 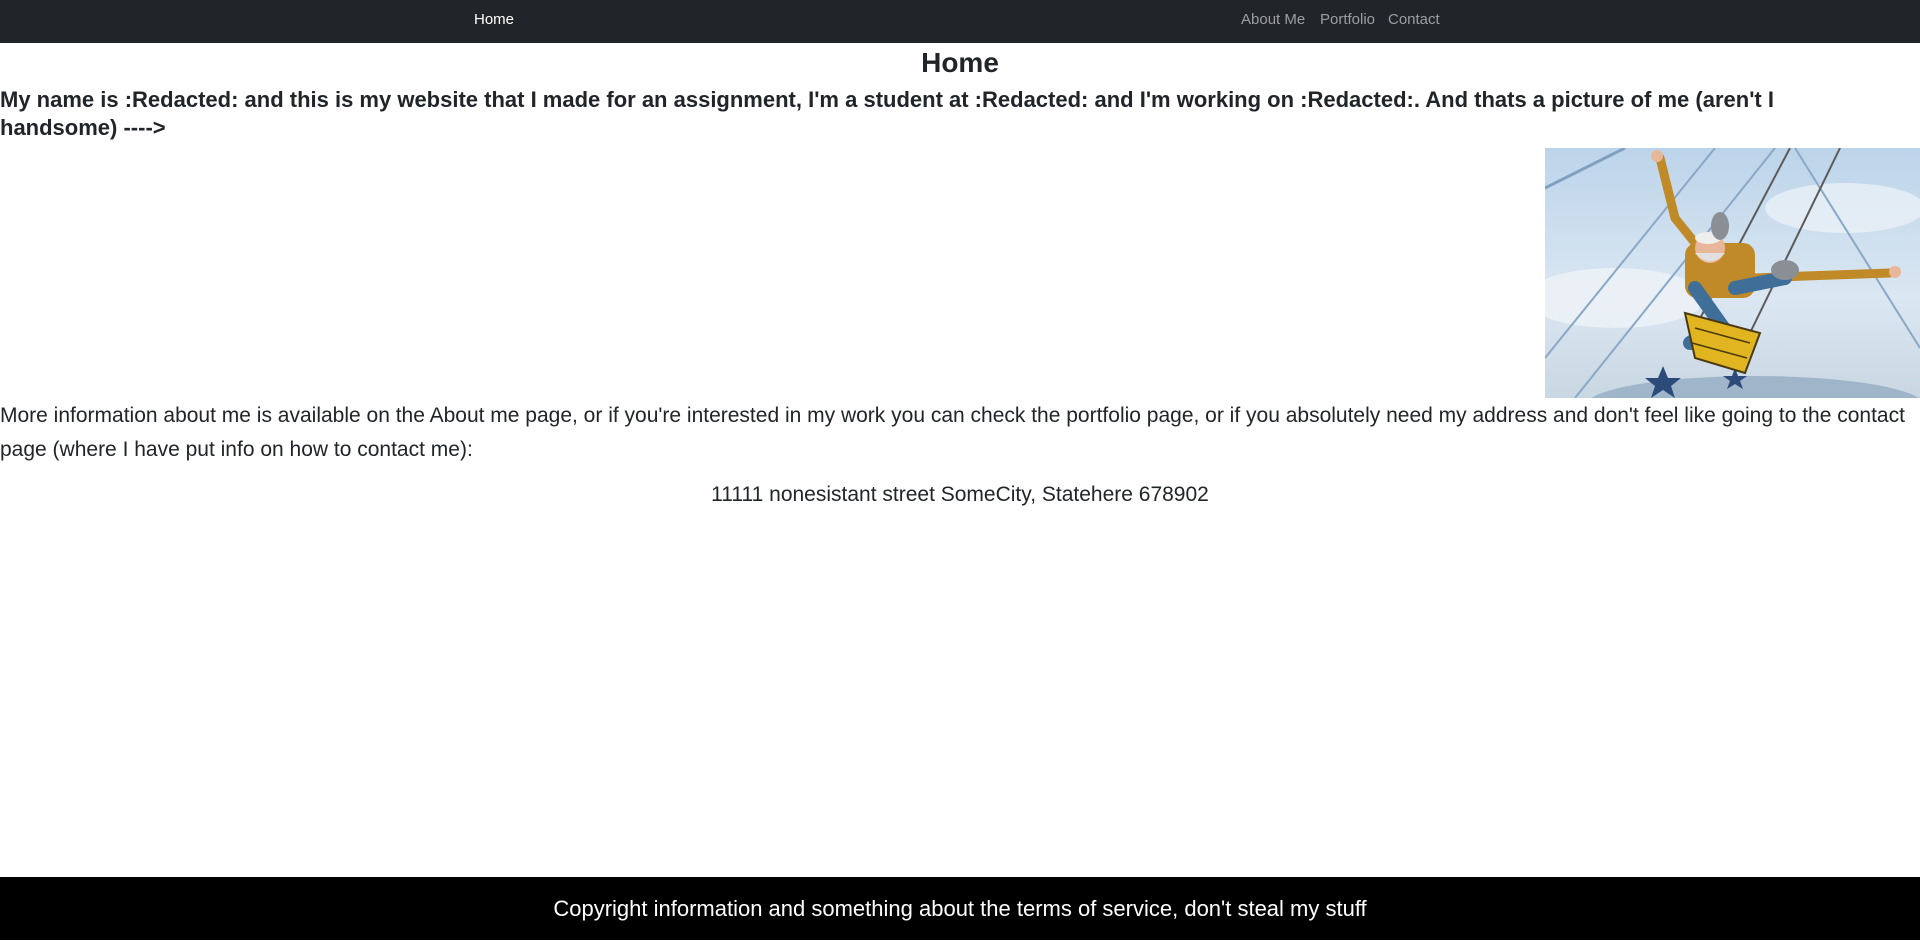 I want to click on top-navbar: Home About Me Portfolio Contact, so click(x=960, y=21).